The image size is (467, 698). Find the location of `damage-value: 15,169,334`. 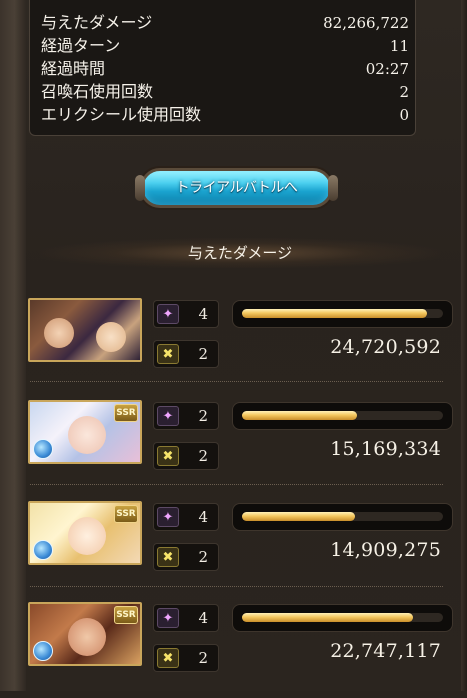

damage-value: 15,169,334 is located at coordinates (385, 449).